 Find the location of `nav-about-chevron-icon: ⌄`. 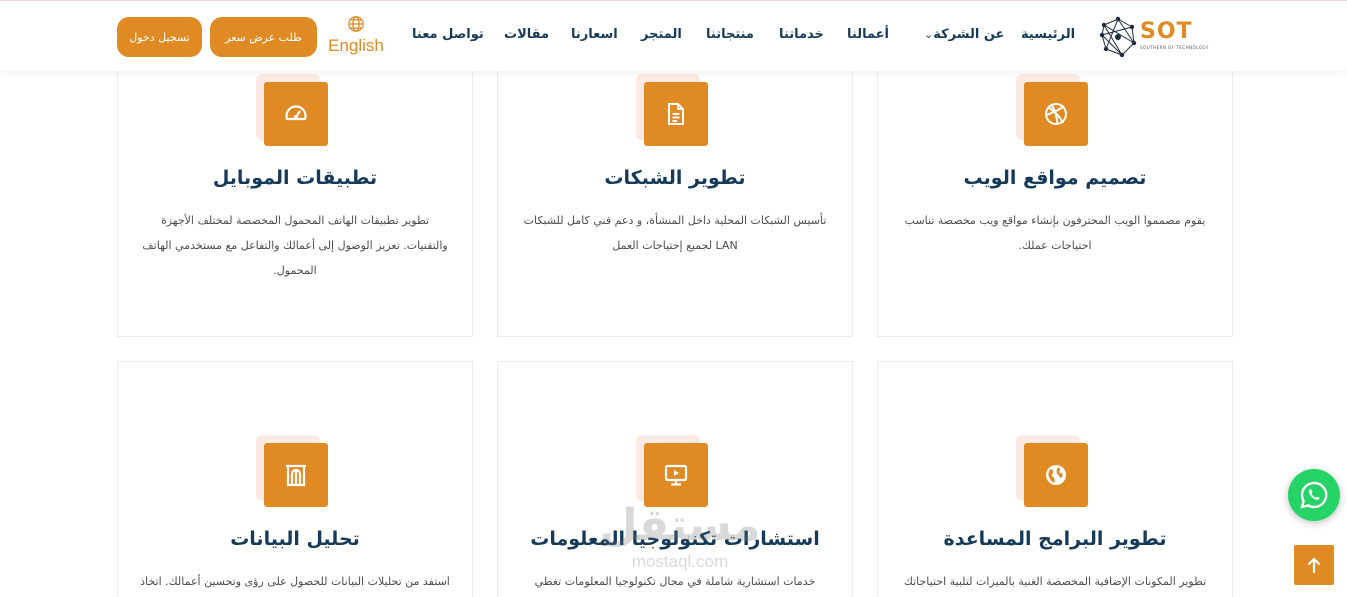

nav-about-chevron-icon: ⌄ is located at coordinates (929, 34).